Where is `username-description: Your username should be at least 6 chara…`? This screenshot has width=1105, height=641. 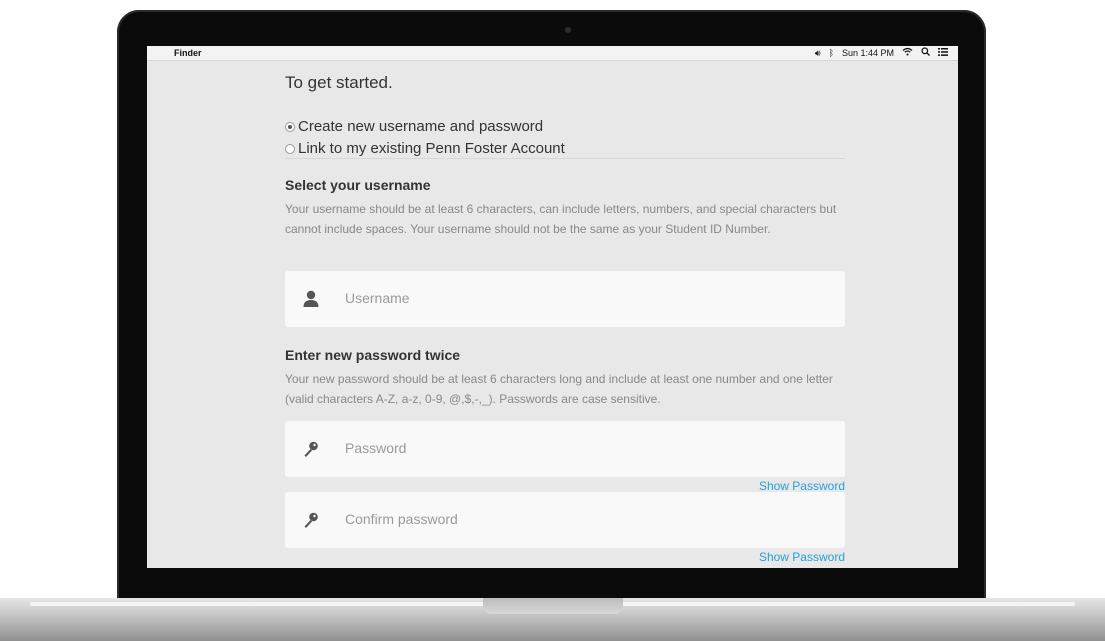 username-description: Your username should be at least 6 chara… is located at coordinates (561, 219).